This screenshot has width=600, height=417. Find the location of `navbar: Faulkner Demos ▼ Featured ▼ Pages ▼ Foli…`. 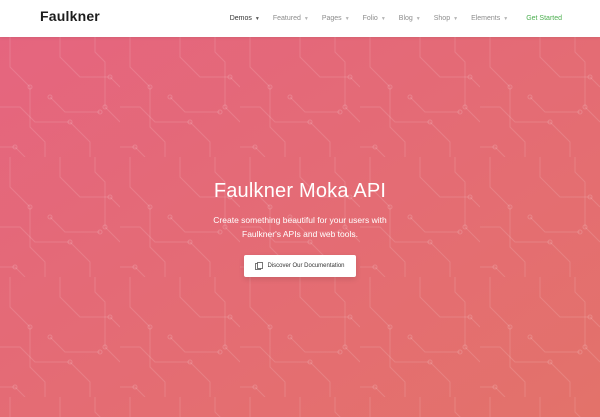

navbar: Faulkner Demos ▼ Featured ▼ Pages ▼ Foli… is located at coordinates (300, 18).